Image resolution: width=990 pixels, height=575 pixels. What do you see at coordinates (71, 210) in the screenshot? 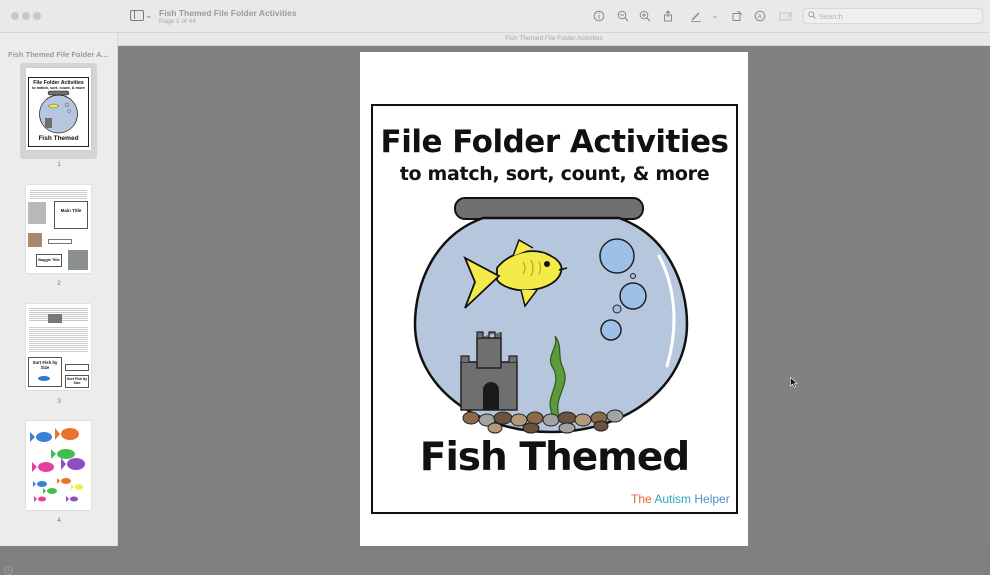
I see `thumb2-label-main: Main Title` at bounding box center [71, 210].